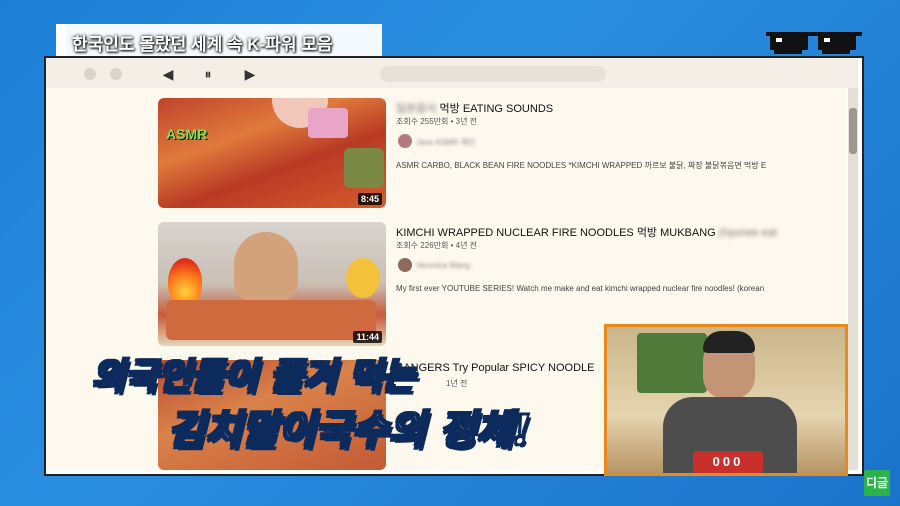 The height and width of the screenshot is (506, 900). I want to click on video-title-3: BANGERS Try Popular SPICY NOODLE, so click(495, 368).